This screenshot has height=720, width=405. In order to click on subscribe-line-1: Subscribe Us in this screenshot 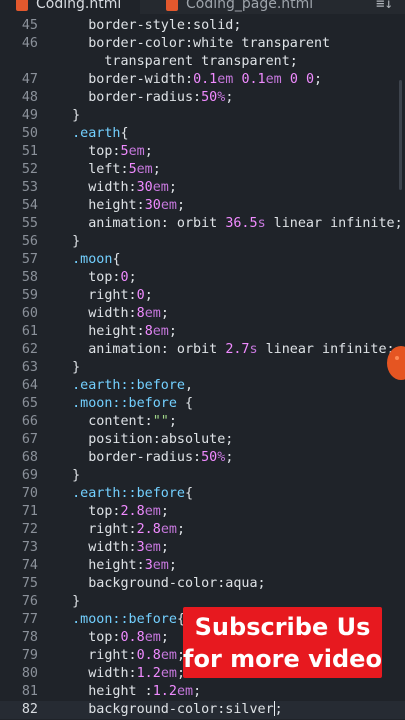, I will do `click(282, 626)`.